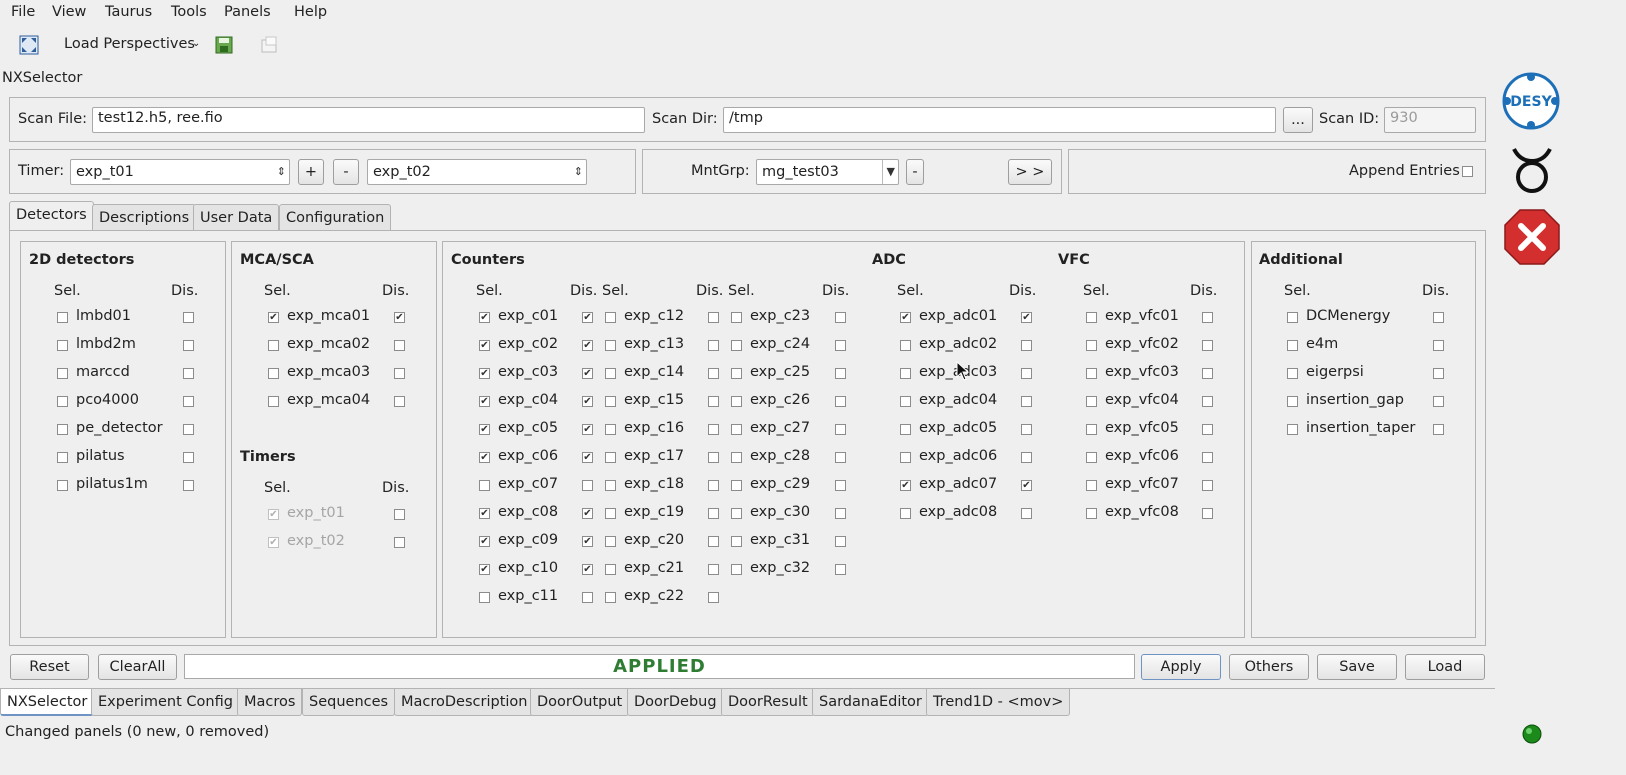  What do you see at coordinates (69, 12) in the screenshot?
I see `menu-view: View` at bounding box center [69, 12].